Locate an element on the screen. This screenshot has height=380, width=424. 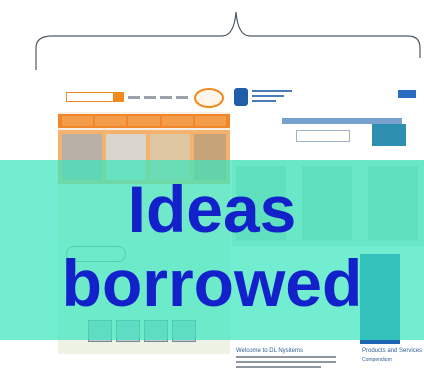
brace-path is located at coordinates (228, 40).